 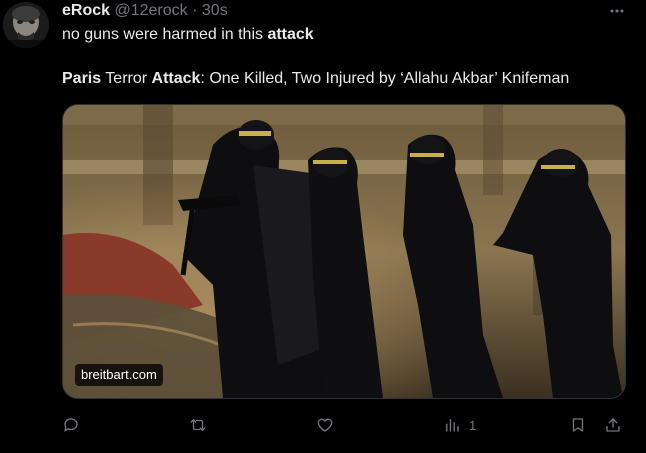 What do you see at coordinates (119, 375) in the screenshot?
I see `link-domain-badge: breitbart.com` at bounding box center [119, 375].